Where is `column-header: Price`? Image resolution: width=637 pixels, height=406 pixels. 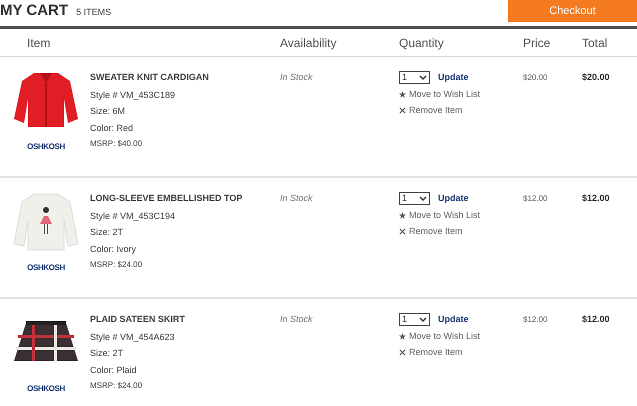
column-header: Price is located at coordinates (536, 43).